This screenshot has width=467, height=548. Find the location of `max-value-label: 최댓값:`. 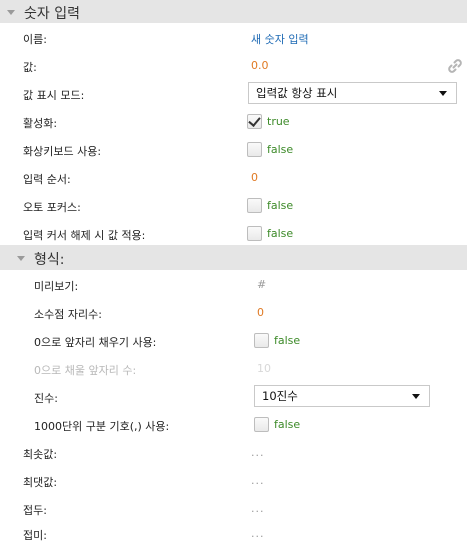

max-value-label: 최댓값: is located at coordinates (40, 482).